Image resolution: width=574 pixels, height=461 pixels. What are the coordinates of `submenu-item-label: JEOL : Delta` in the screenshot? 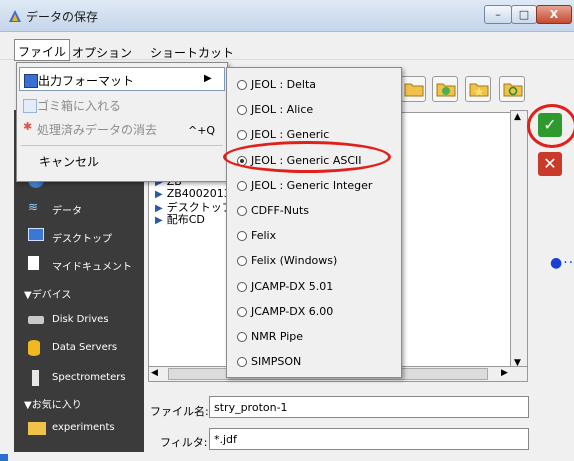 It's located at (284, 84).